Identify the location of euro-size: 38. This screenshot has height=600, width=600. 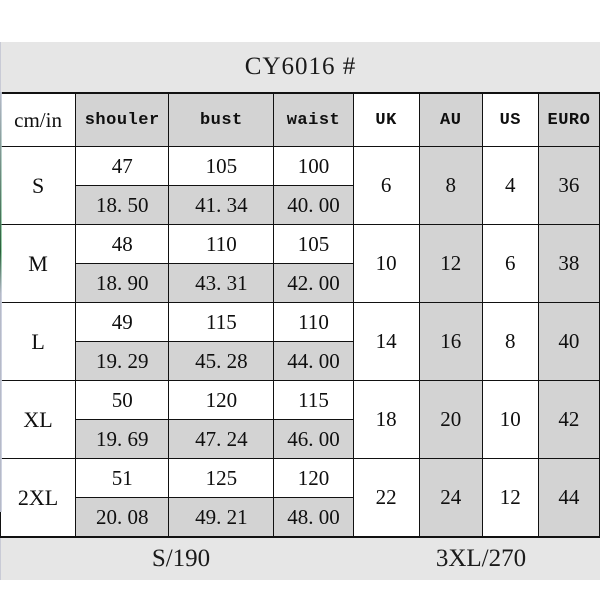
(568, 263).